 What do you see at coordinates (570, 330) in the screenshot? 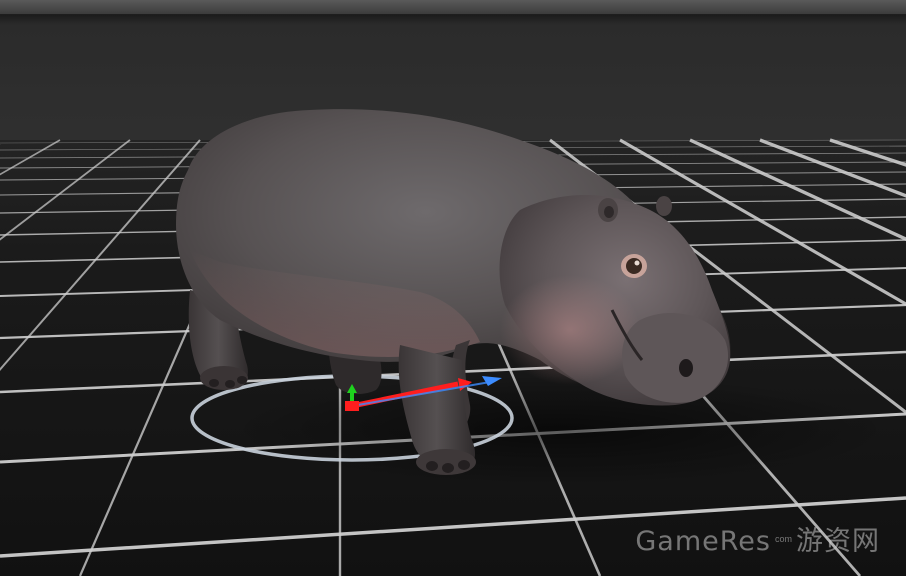
I see `hippo-cheek` at bounding box center [570, 330].